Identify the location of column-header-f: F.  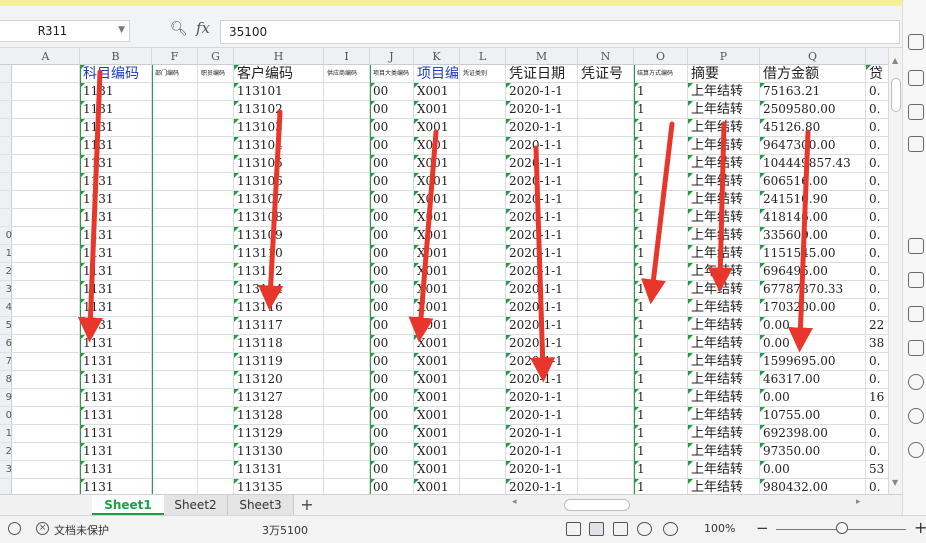
(175, 56).